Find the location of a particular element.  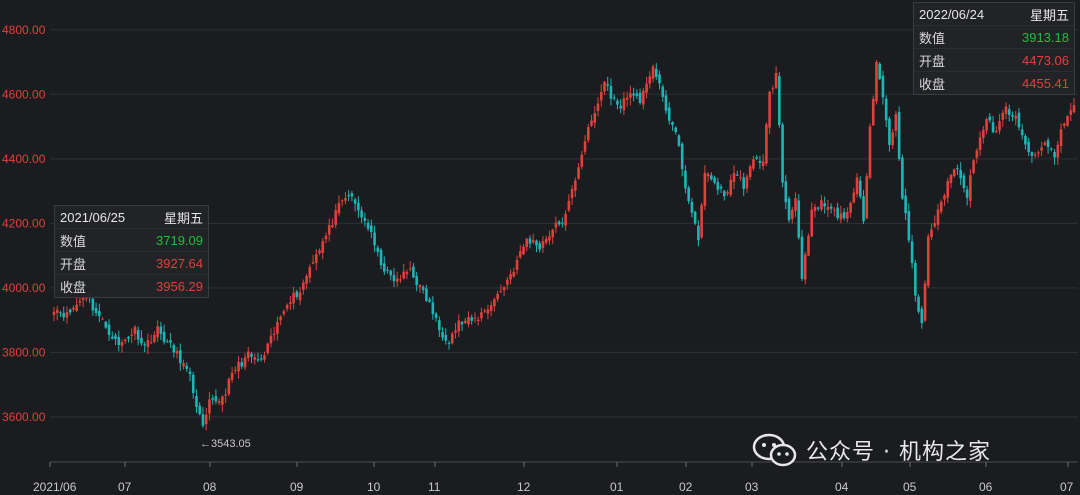

tooltip-label: 数值 is located at coordinates (932, 38).